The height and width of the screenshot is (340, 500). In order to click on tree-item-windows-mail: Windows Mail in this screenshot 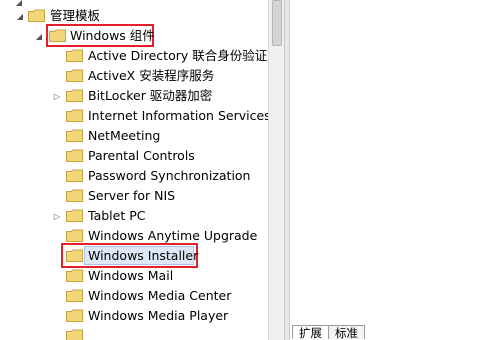, I will do `click(134, 276)`.